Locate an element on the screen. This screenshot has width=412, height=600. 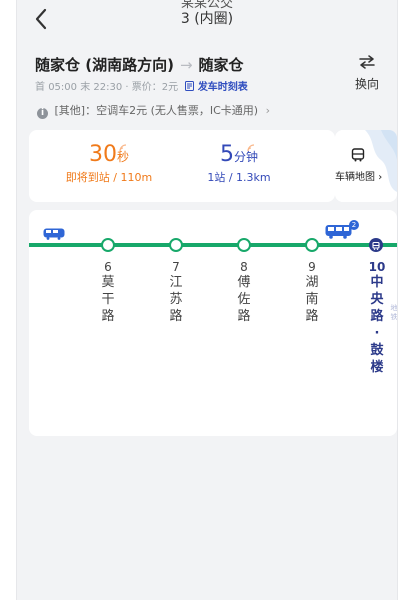
swap-icon is located at coordinates (367, 62).